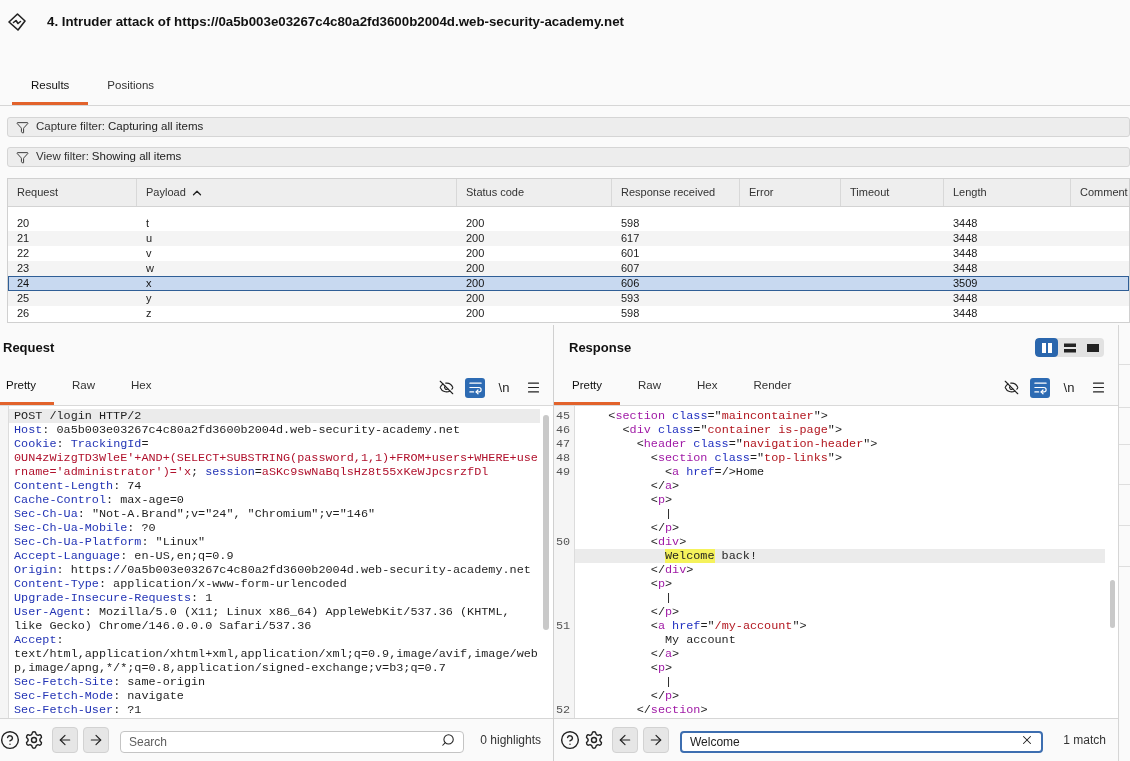 This screenshot has height=761, width=1130. Describe the element at coordinates (230, 668) in the screenshot. I see `code-line: p,image/apng,*/*;q=0.8,application/signed-exchange;v=b3;q=0.7` at that location.